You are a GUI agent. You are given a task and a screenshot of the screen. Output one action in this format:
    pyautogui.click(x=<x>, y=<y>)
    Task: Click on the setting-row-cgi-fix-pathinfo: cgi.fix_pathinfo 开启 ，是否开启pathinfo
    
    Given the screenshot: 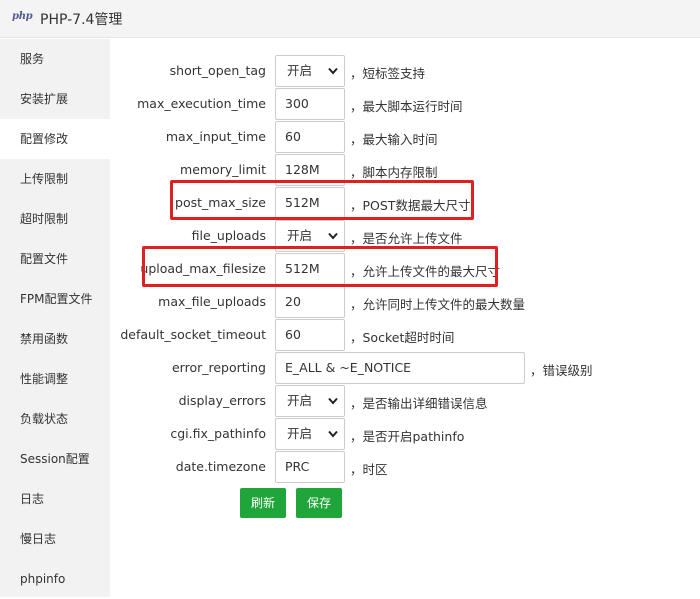 What is the action you would take?
    pyautogui.click(x=405, y=434)
    